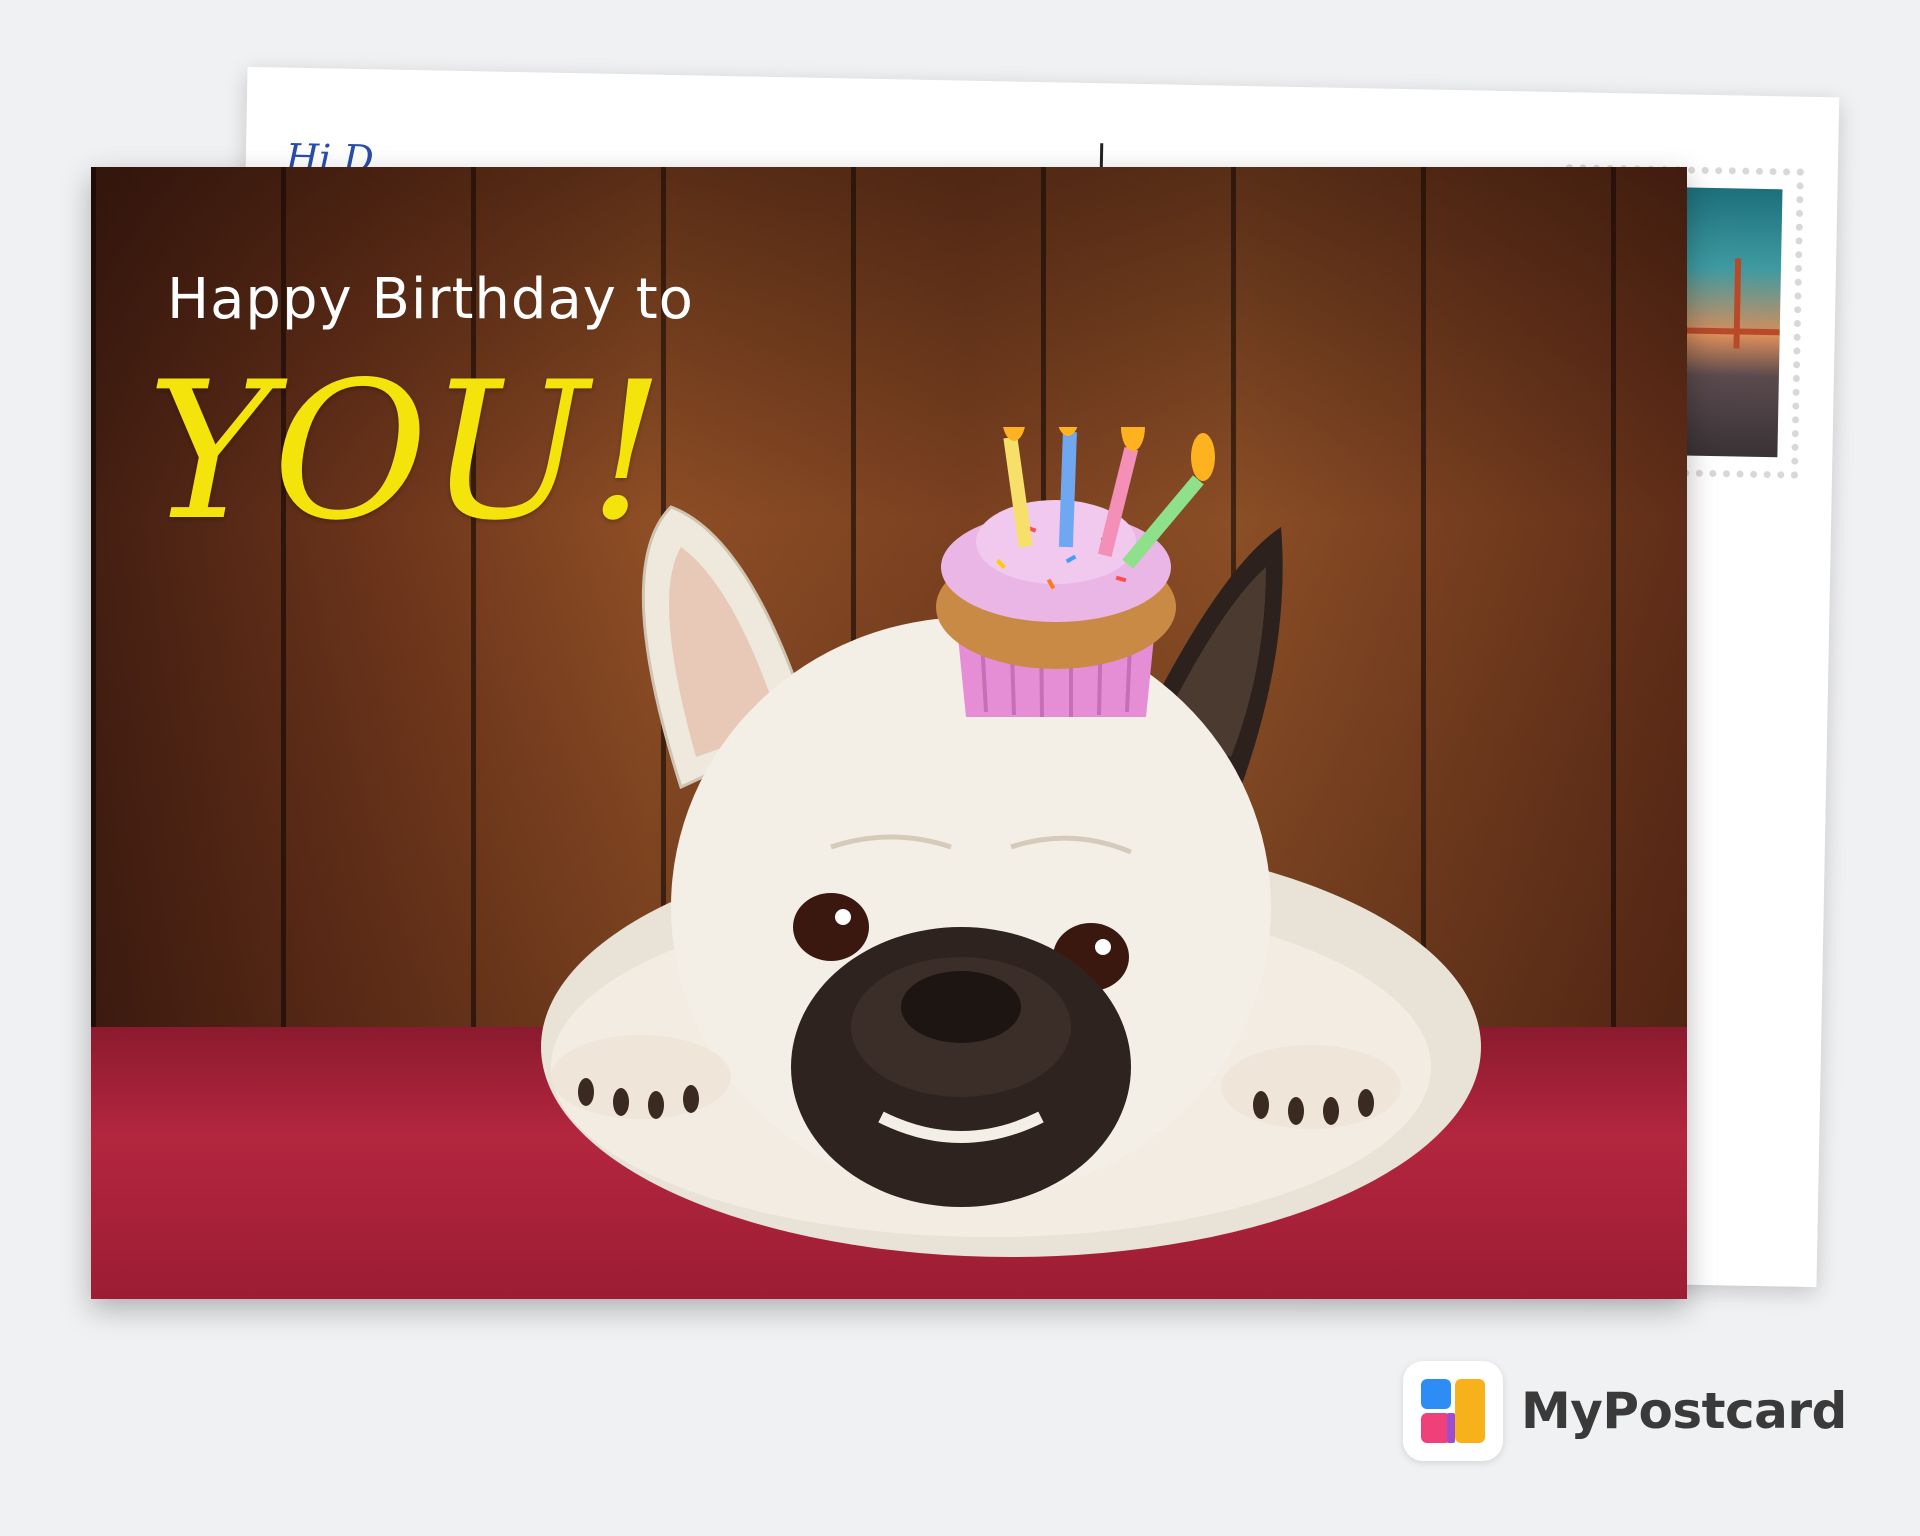 This screenshot has height=1536, width=1920. What do you see at coordinates (1684, 1411) in the screenshot?
I see `brand-name: MyPostcard` at bounding box center [1684, 1411].